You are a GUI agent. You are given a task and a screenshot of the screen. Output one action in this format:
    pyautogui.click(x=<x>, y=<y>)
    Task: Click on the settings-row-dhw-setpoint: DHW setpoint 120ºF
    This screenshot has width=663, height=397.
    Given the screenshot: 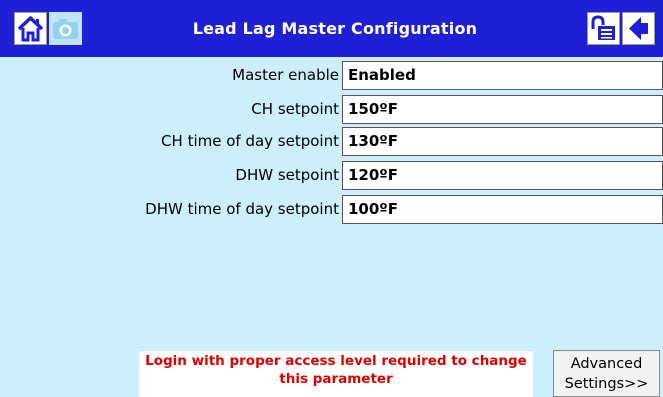 What is the action you would take?
    pyautogui.click(x=331, y=175)
    